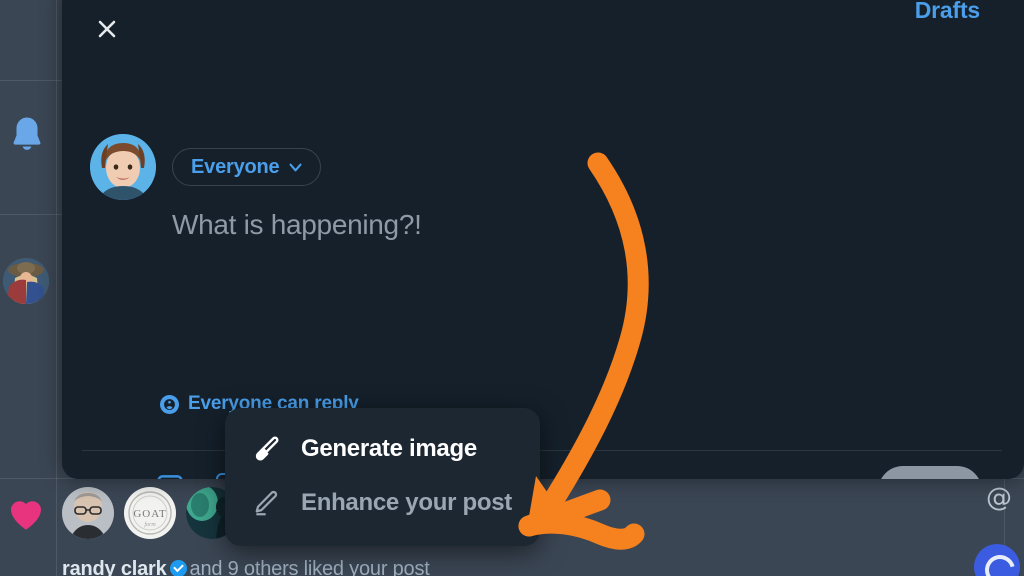  I want to click on post-text-input: What is happening?!, so click(297, 225).